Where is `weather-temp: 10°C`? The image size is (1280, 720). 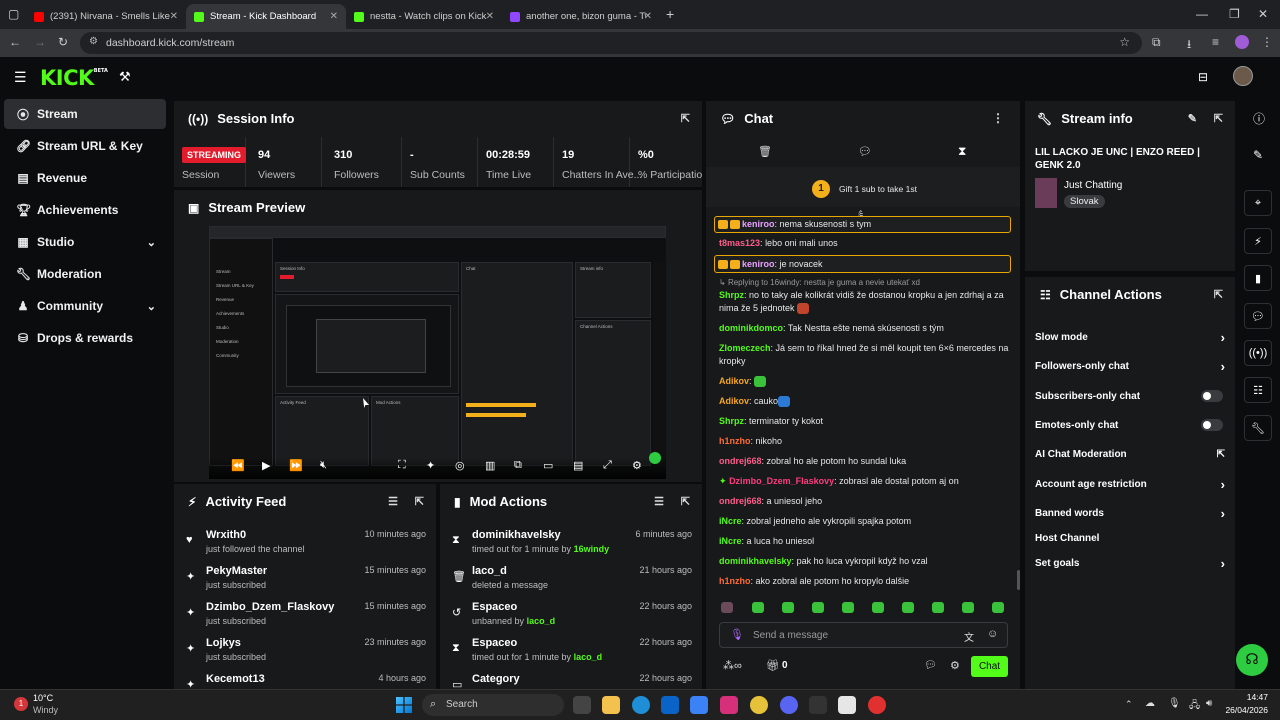 weather-temp: 10°C is located at coordinates (43, 698).